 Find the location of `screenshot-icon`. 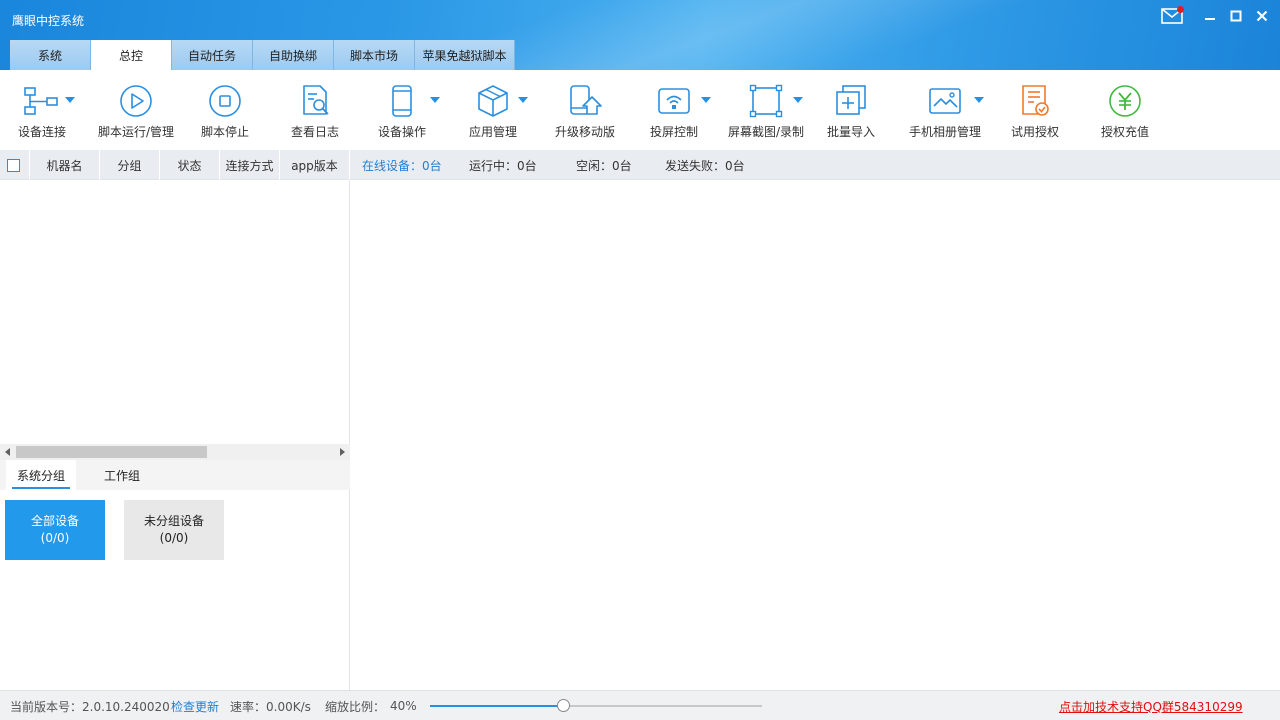

screenshot-icon is located at coordinates (776, 101).